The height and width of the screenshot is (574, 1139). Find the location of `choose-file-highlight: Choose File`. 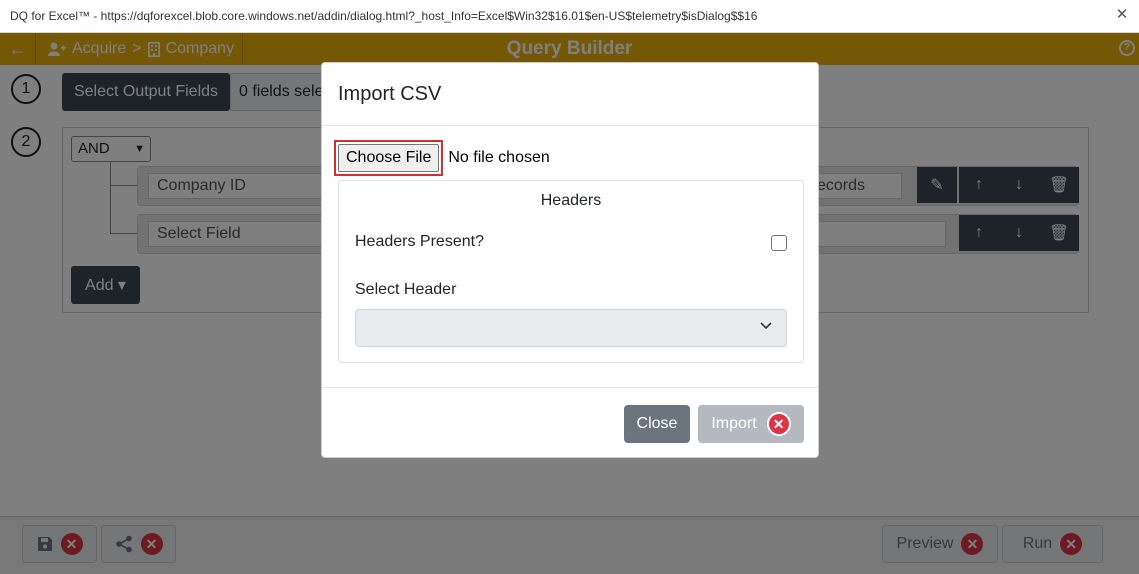

choose-file-highlight: Choose File is located at coordinates (389, 158).